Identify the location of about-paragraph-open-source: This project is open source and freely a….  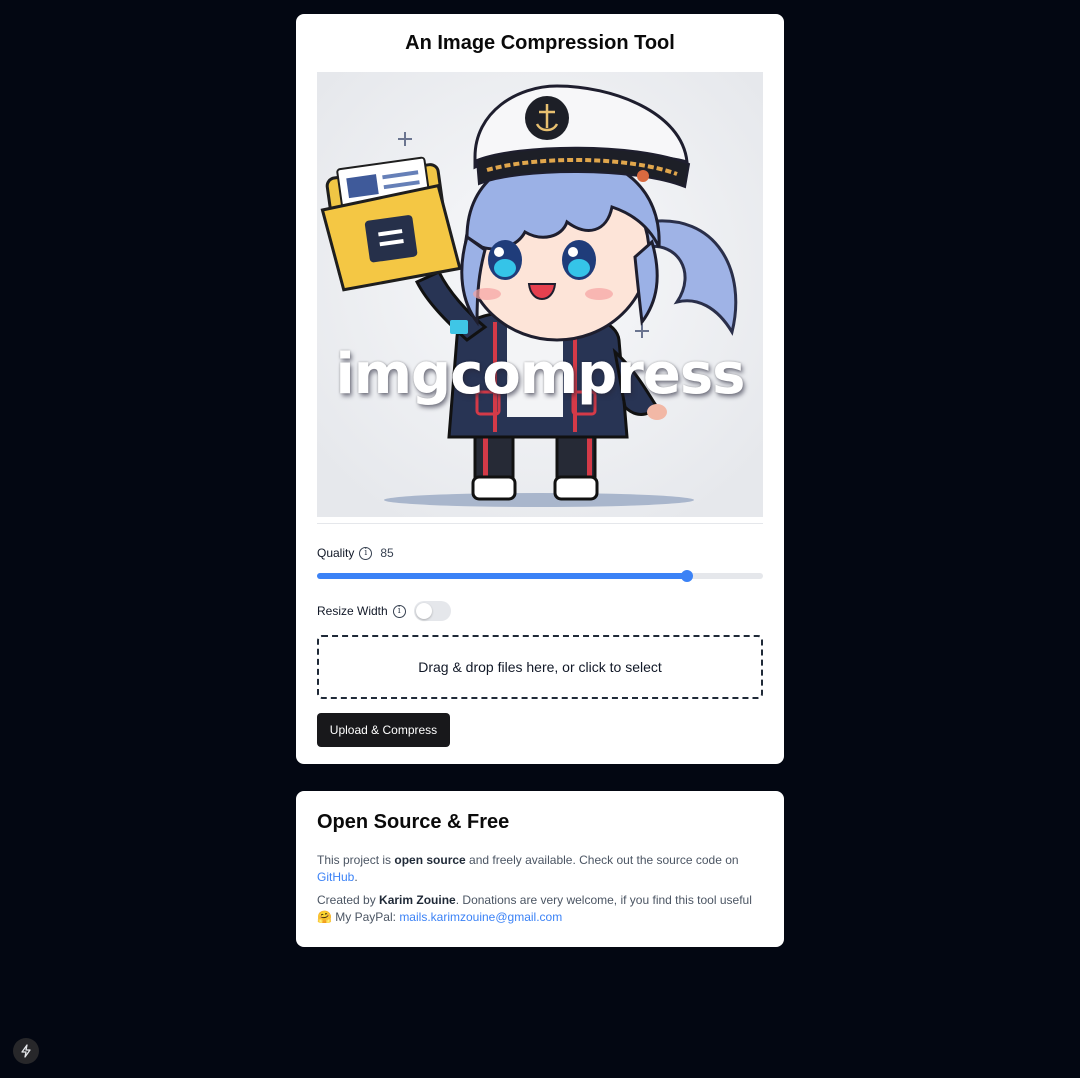
(540, 869).